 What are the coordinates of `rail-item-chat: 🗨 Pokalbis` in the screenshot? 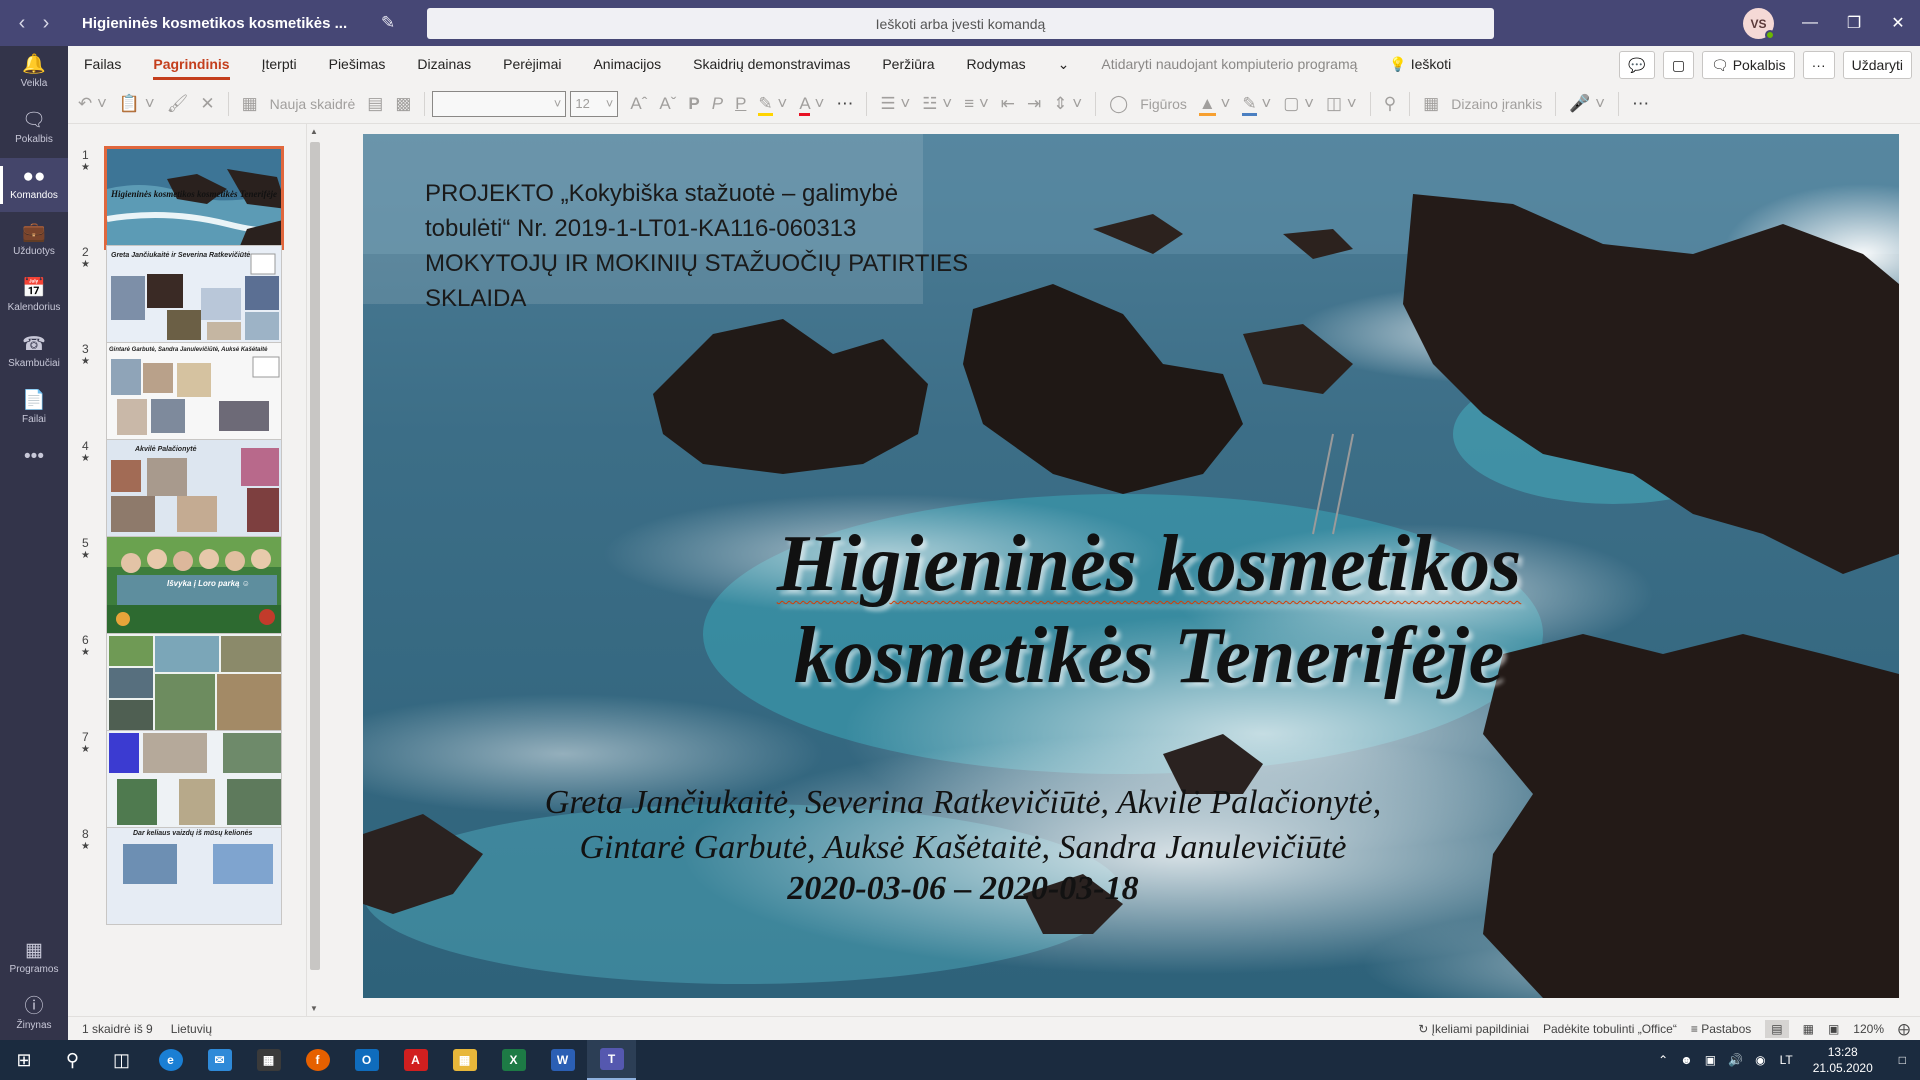 It's located at (34, 129).